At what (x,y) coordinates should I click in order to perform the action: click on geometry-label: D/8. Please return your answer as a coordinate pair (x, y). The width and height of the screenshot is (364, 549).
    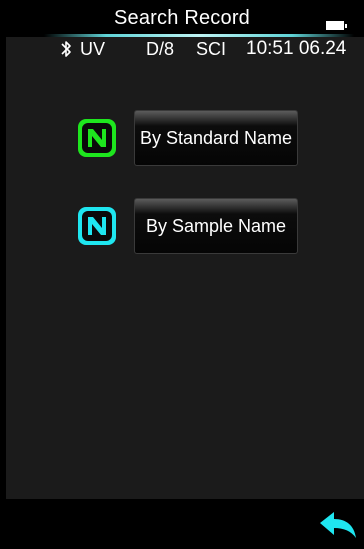
    Looking at the image, I should click on (160, 49).